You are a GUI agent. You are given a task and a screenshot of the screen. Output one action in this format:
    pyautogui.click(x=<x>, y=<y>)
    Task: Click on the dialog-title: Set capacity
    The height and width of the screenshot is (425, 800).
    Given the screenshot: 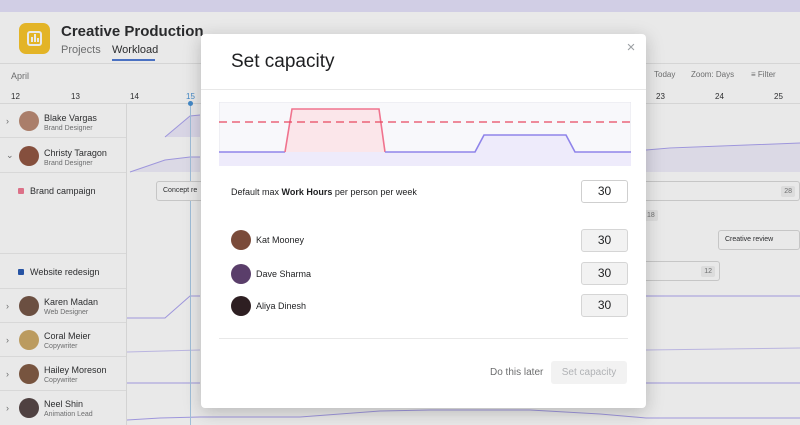 What is the action you would take?
    pyautogui.click(x=283, y=61)
    